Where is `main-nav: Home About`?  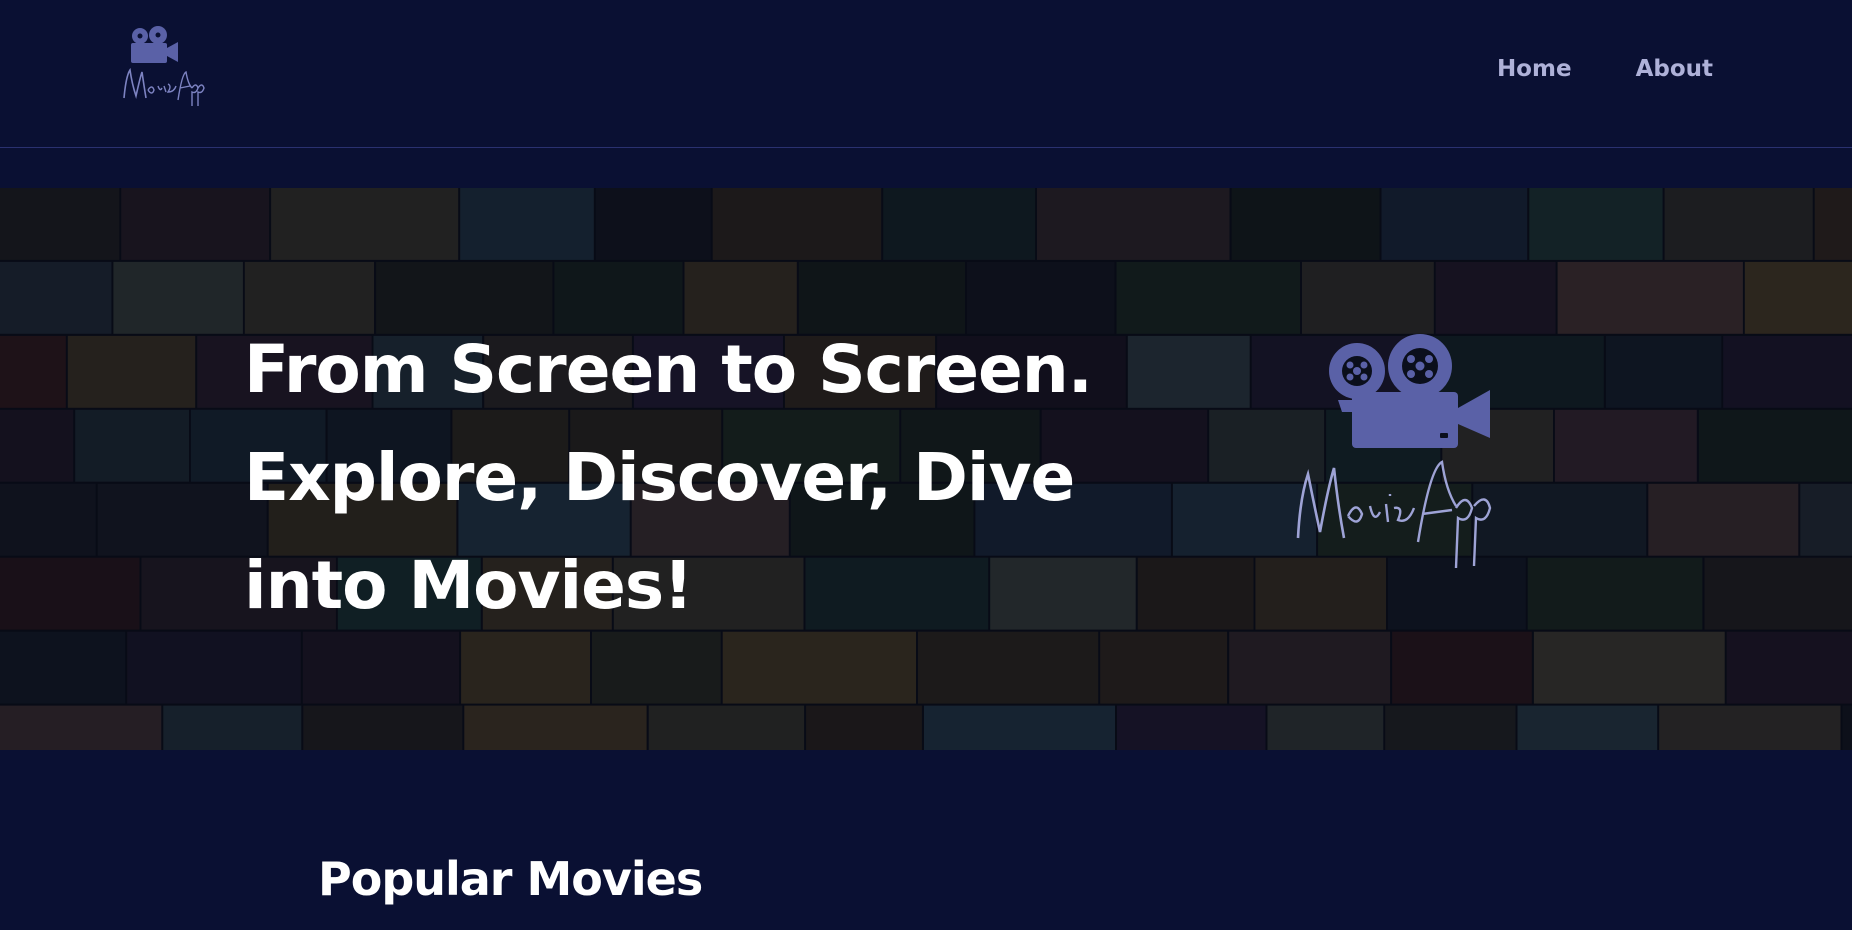 main-nav: Home About is located at coordinates (1605, 69).